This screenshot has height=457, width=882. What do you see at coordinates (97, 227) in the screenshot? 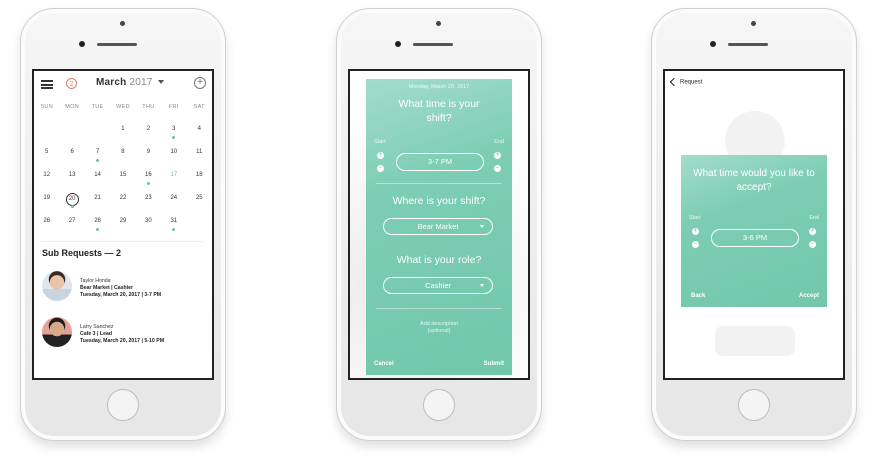
I see `calendar-day: 28` at bounding box center [97, 227].